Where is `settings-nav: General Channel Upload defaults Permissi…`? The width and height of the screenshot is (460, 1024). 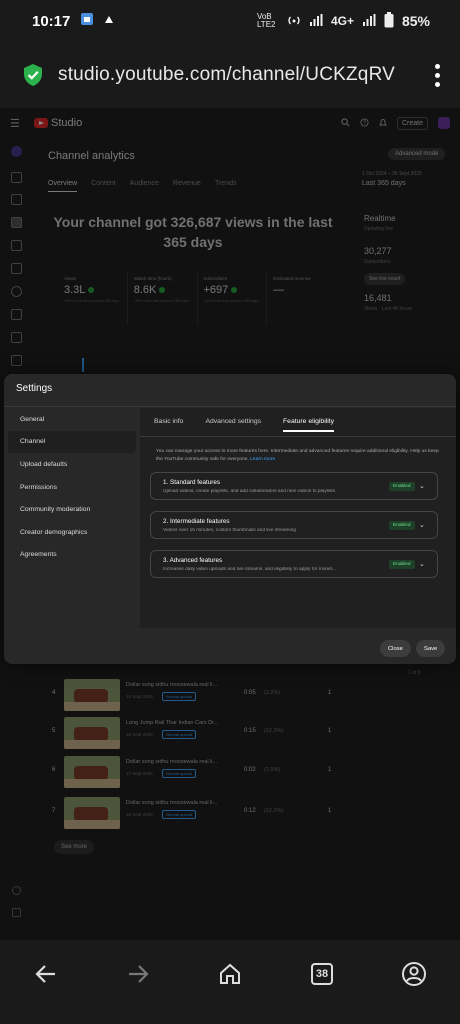
settings-nav: General Channel Upload defaults Permissi… is located at coordinates (72, 487).